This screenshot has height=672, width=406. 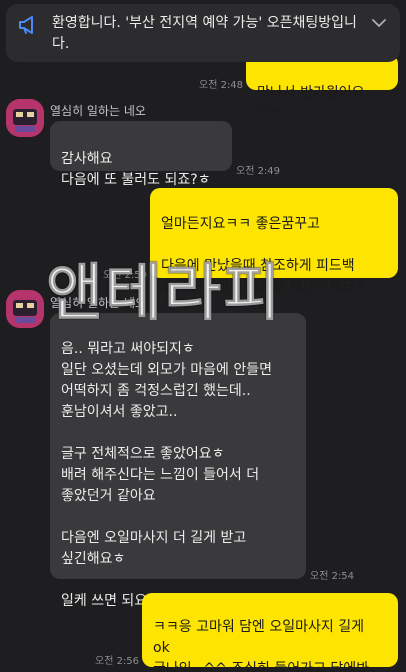 I want to click on their-message-bubble: 감사해요 다음에 또 불러도 되죠?ㅎ, so click(x=141, y=154).